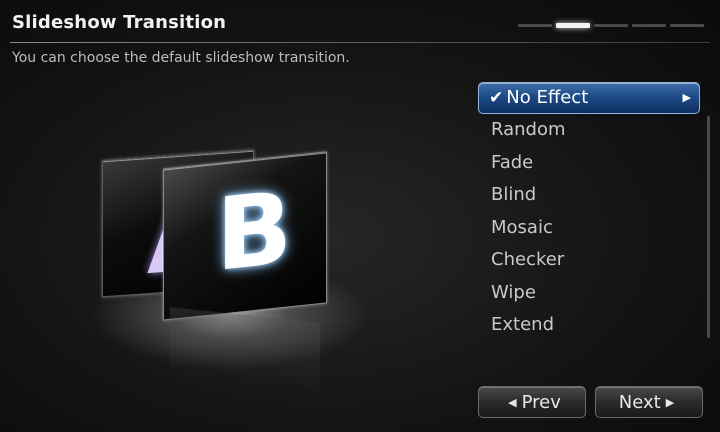 The image size is (720, 432). What do you see at coordinates (591, 195) in the screenshot?
I see `option-blind: Blind` at bounding box center [591, 195].